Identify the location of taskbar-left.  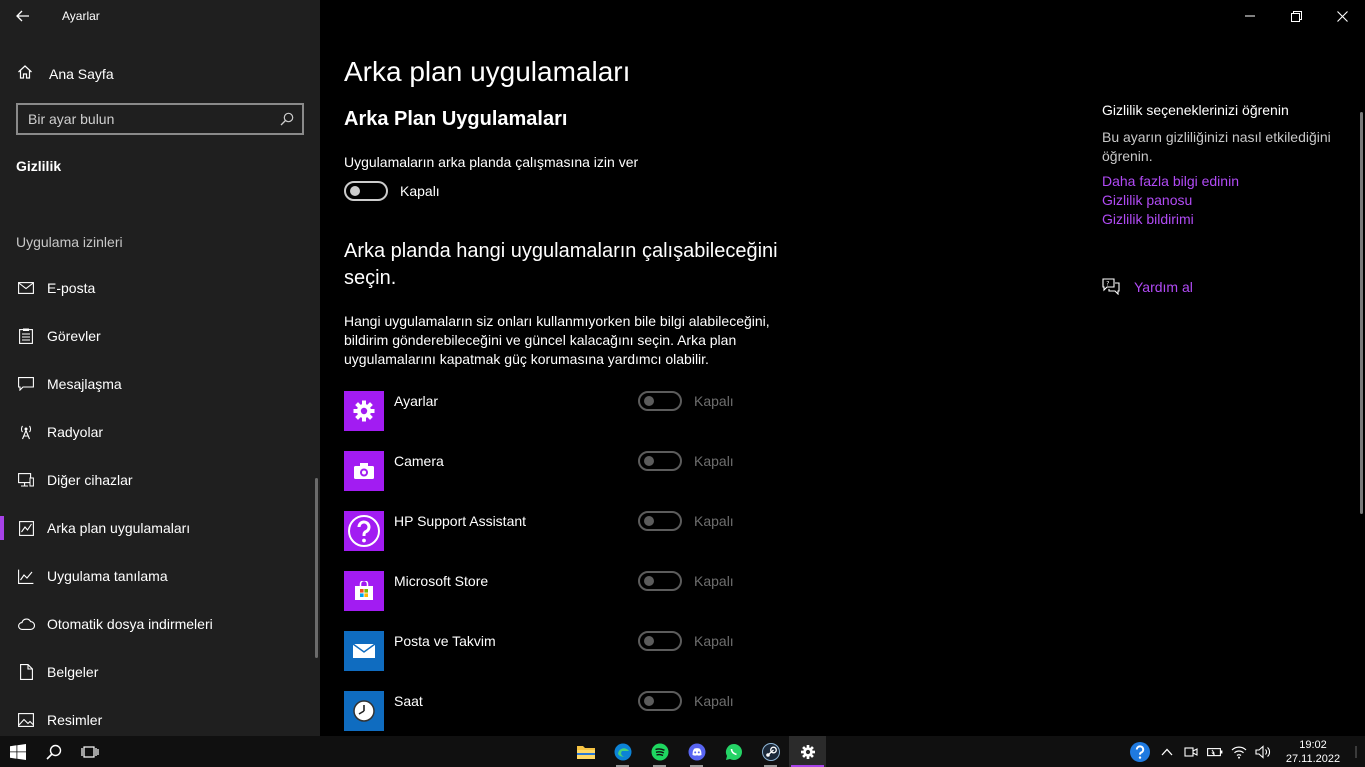
(54, 751).